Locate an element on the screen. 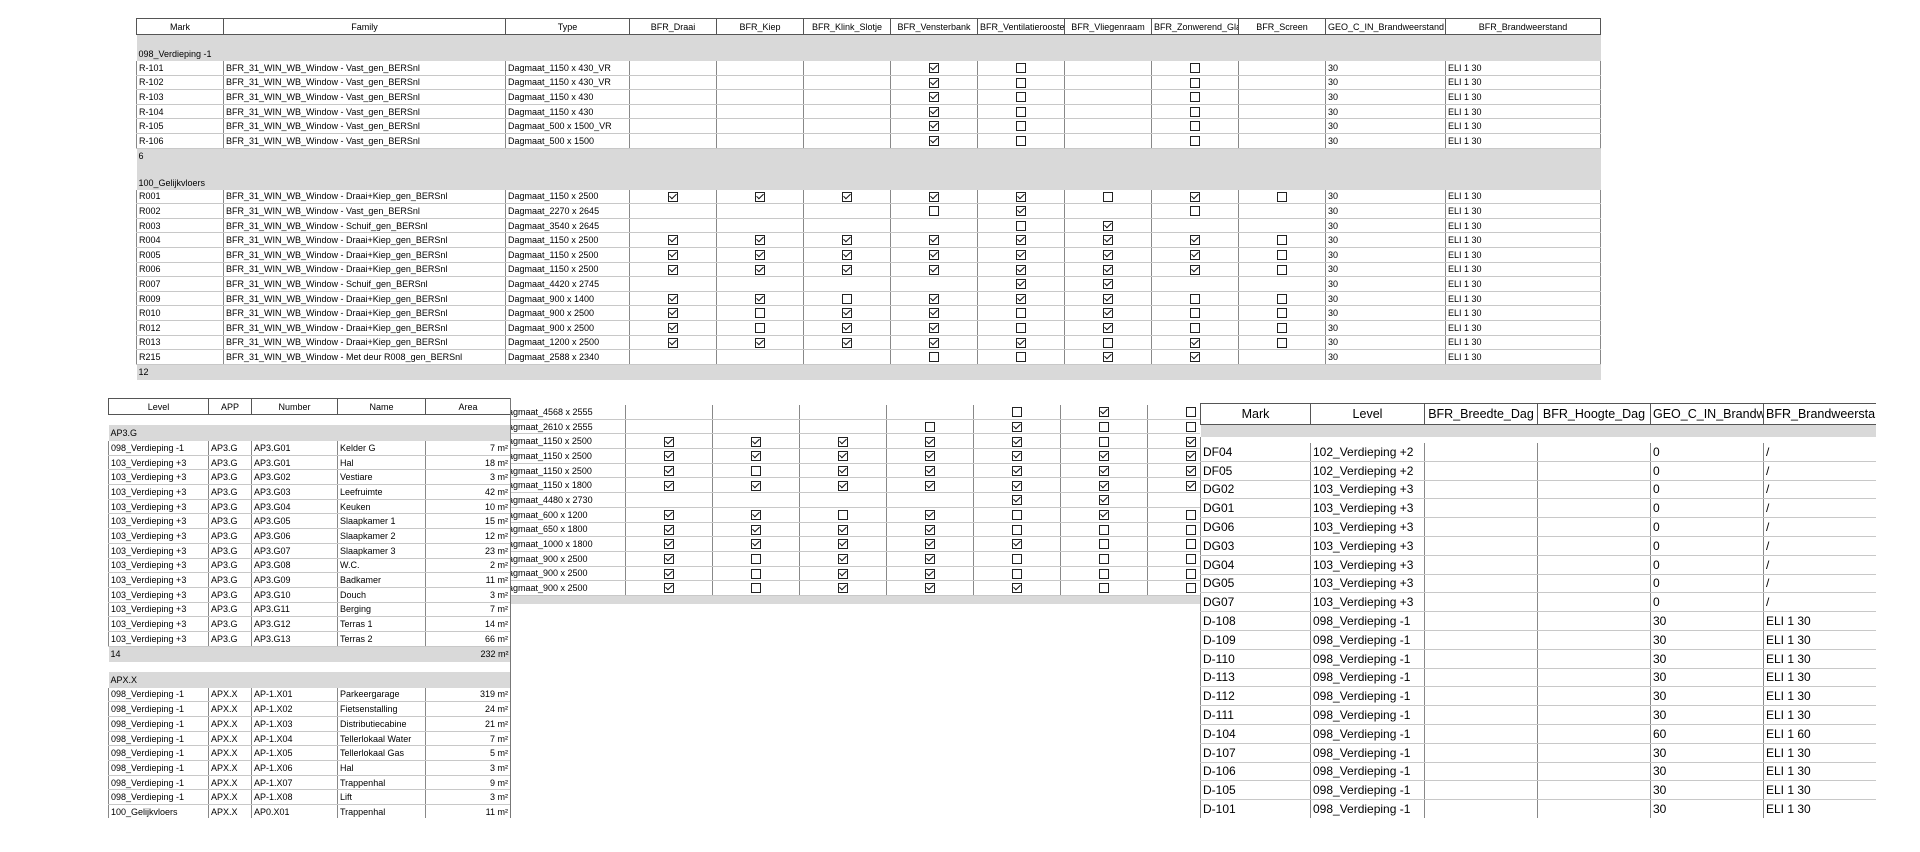  table-row: 103_Verdieping +3 AP3.G AP3.G11 Berging 7 m² is located at coordinates (309, 610).